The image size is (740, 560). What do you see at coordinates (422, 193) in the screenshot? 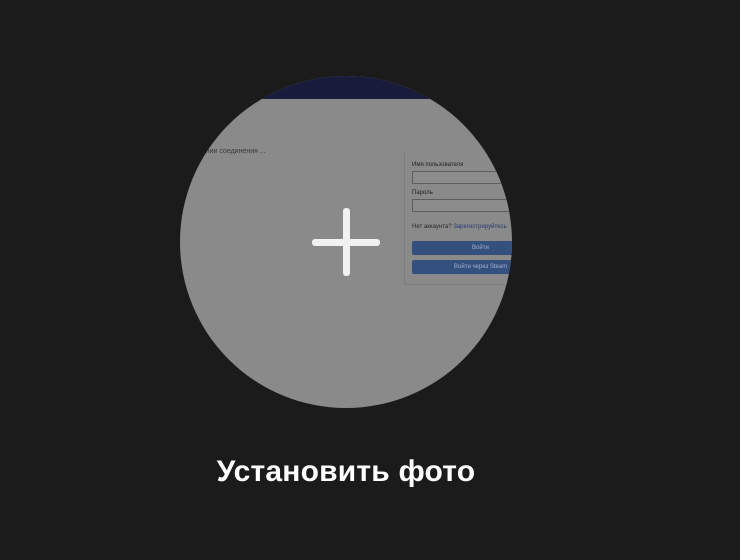
I see `preview-password-label: Пароль` at bounding box center [422, 193].